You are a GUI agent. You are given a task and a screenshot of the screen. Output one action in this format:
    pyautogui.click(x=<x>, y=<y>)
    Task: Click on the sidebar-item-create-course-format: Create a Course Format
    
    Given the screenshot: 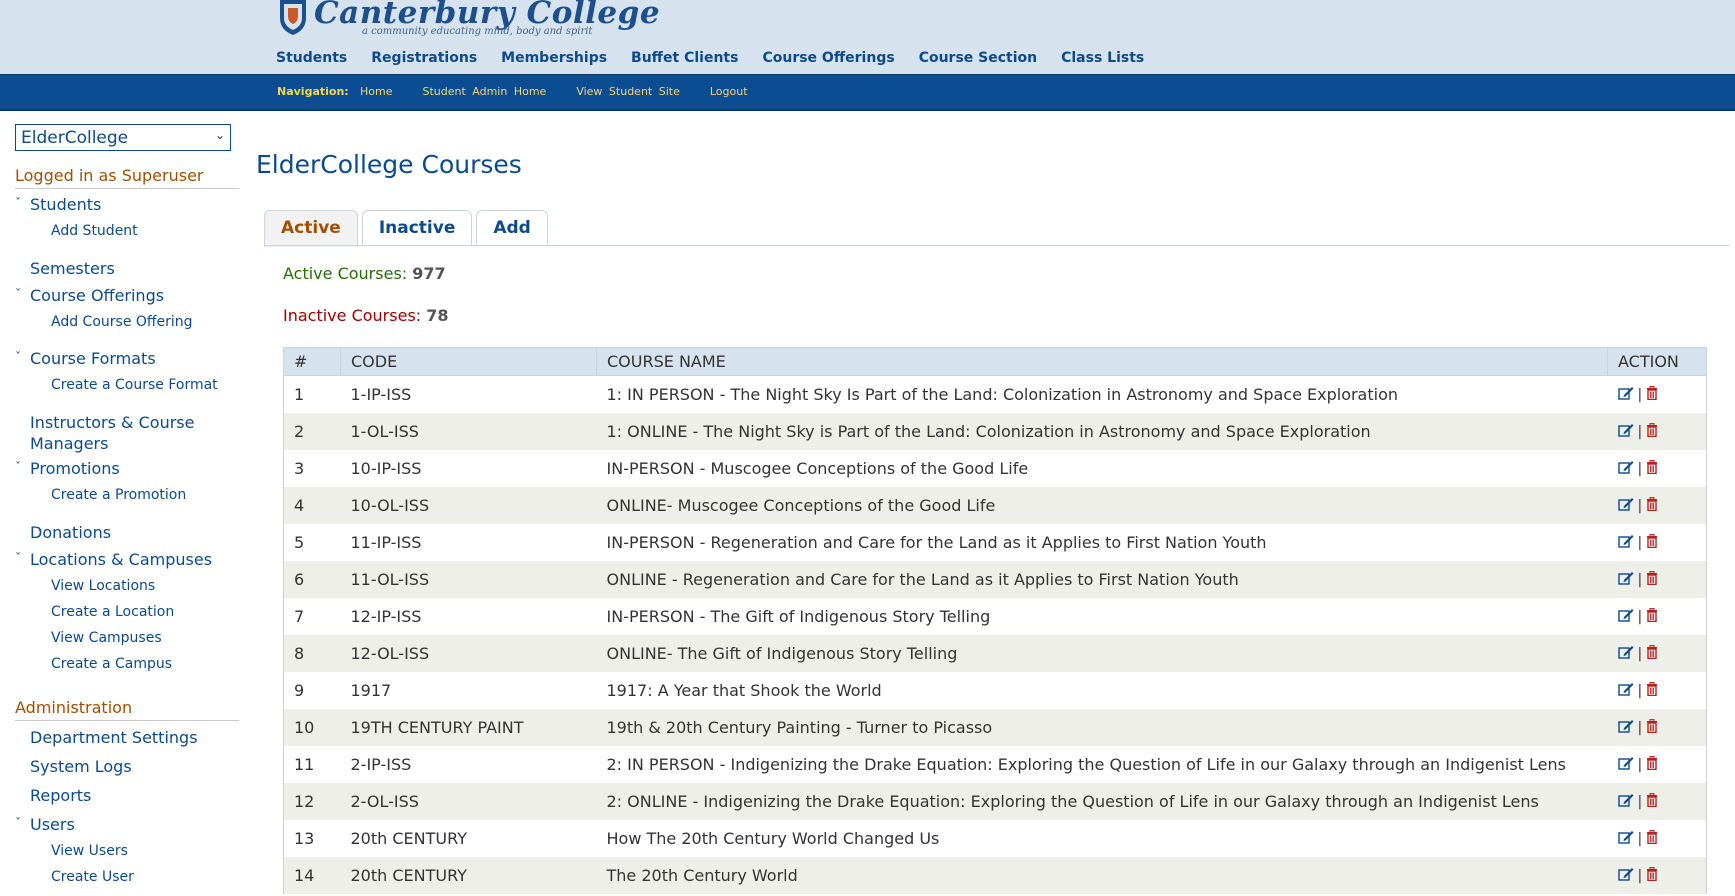 What is the action you would take?
    pyautogui.click(x=134, y=385)
    